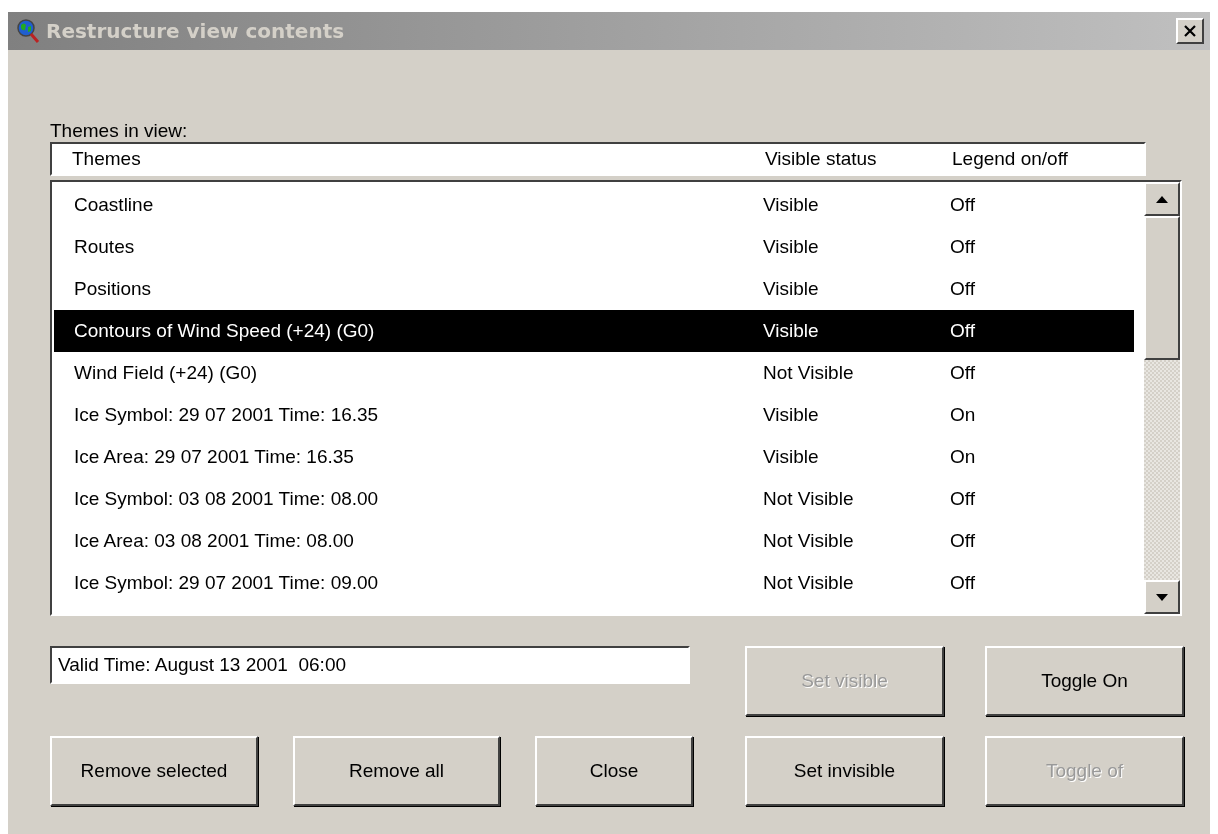  Describe the element at coordinates (226, 583) in the screenshot. I see `table-cell-text: Ice Symbol: 29 07 2001 Time: 09.00` at that location.